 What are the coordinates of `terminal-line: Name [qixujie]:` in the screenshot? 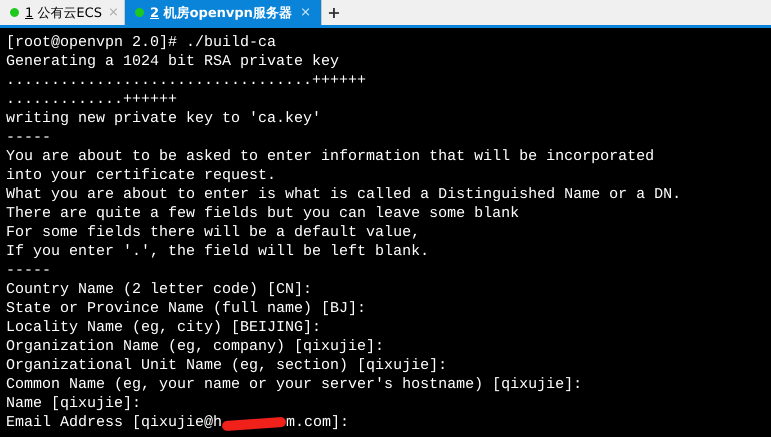 It's located at (74, 403).